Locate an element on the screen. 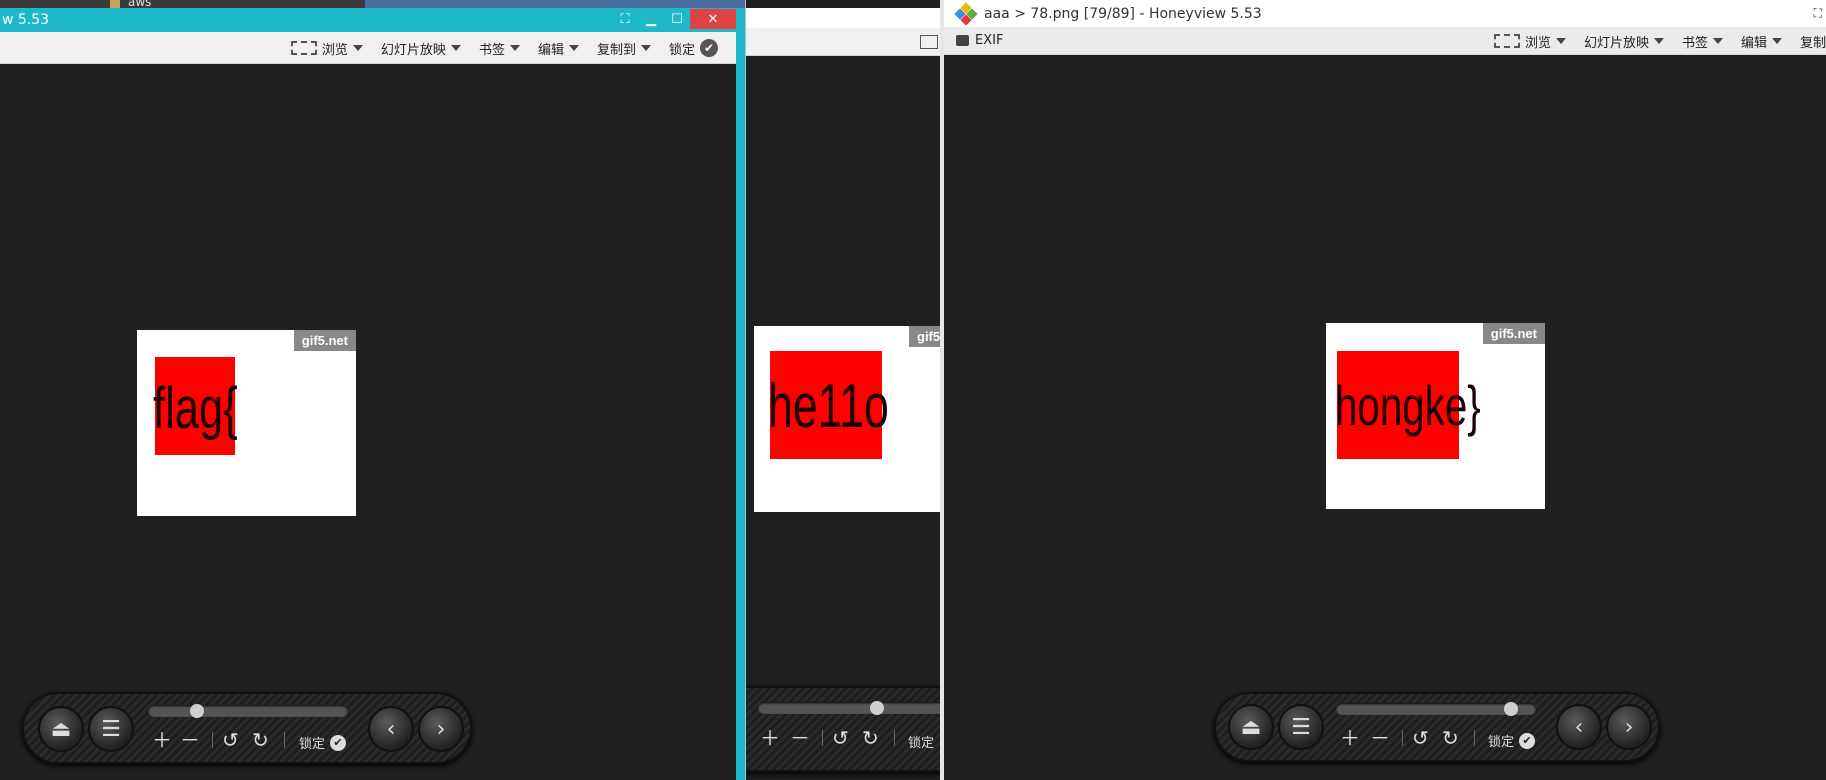  fullscreen-icon is located at coordinates (929, 42).